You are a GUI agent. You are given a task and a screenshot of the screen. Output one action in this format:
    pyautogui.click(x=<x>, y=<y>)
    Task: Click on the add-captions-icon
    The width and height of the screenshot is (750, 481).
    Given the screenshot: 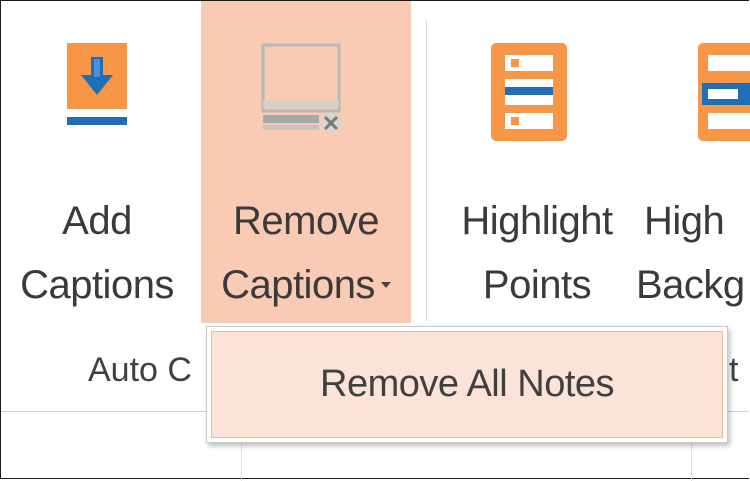 What is the action you would take?
    pyautogui.click(x=97, y=84)
    